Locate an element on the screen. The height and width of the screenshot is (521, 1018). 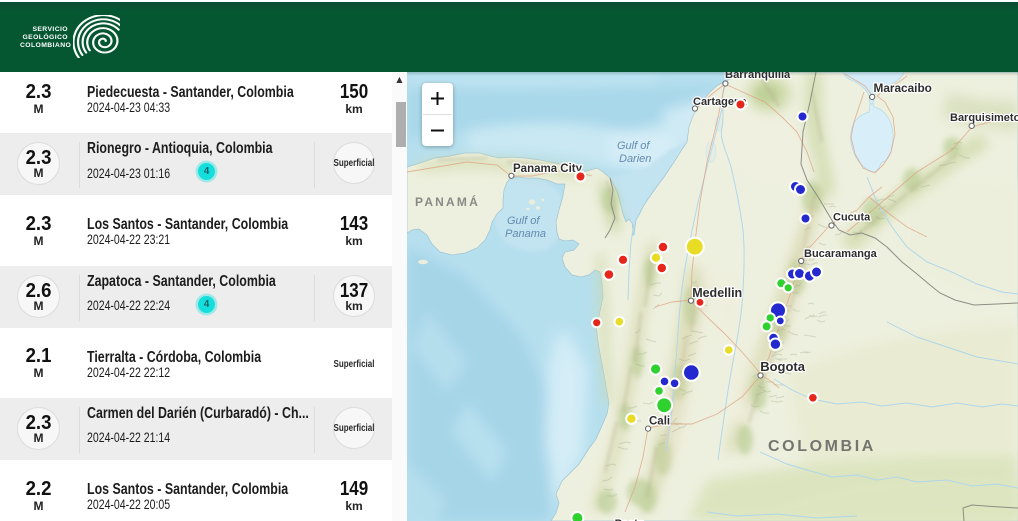
svg-text: Cali is located at coordinates (659, 421).